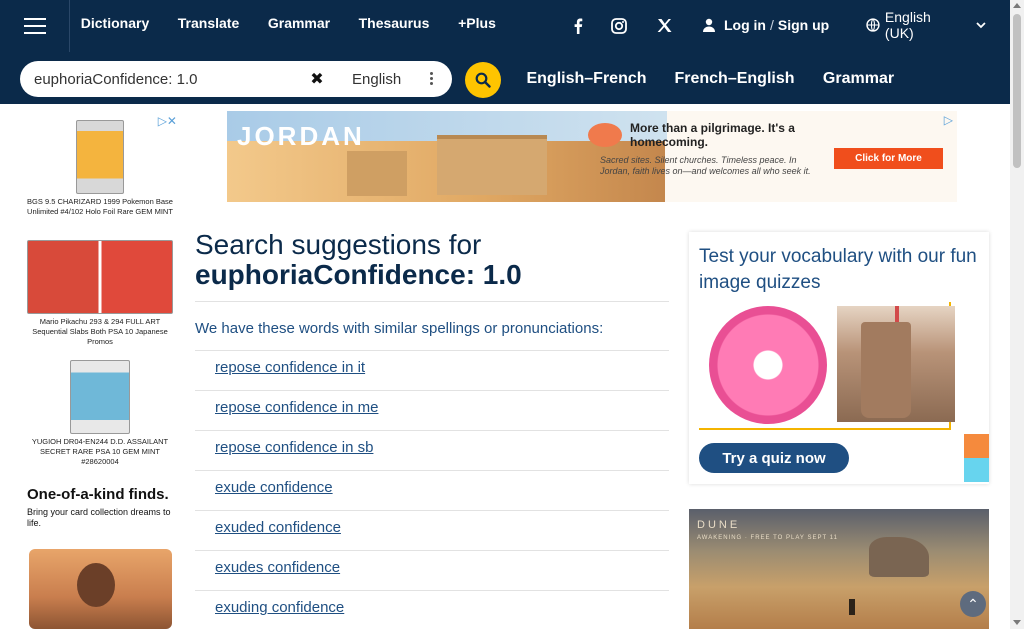 The height and width of the screenshot is (629, 1024). What do you see at coordinates (948, 120) in the screenshot?
I see `ad-choices-icon: ▷` at bounding box center [948, 120].